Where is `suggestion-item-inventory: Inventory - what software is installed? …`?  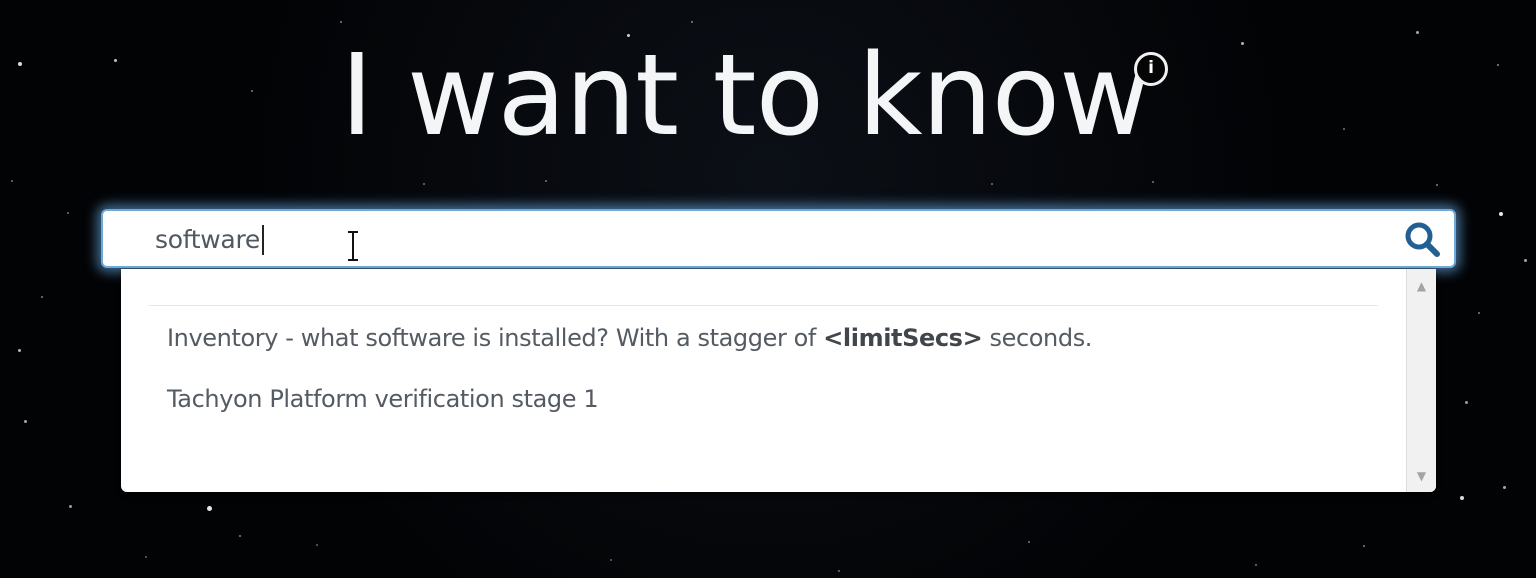
suggestion-item-inventory: Inventory - what software is installed? … is located at coordinates (782, 338).